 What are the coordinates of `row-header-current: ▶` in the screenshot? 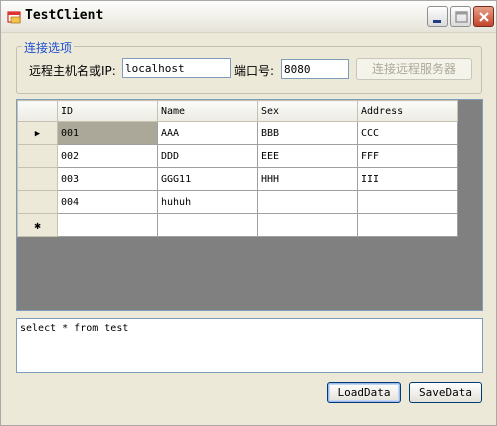 It's located at (37, 133).